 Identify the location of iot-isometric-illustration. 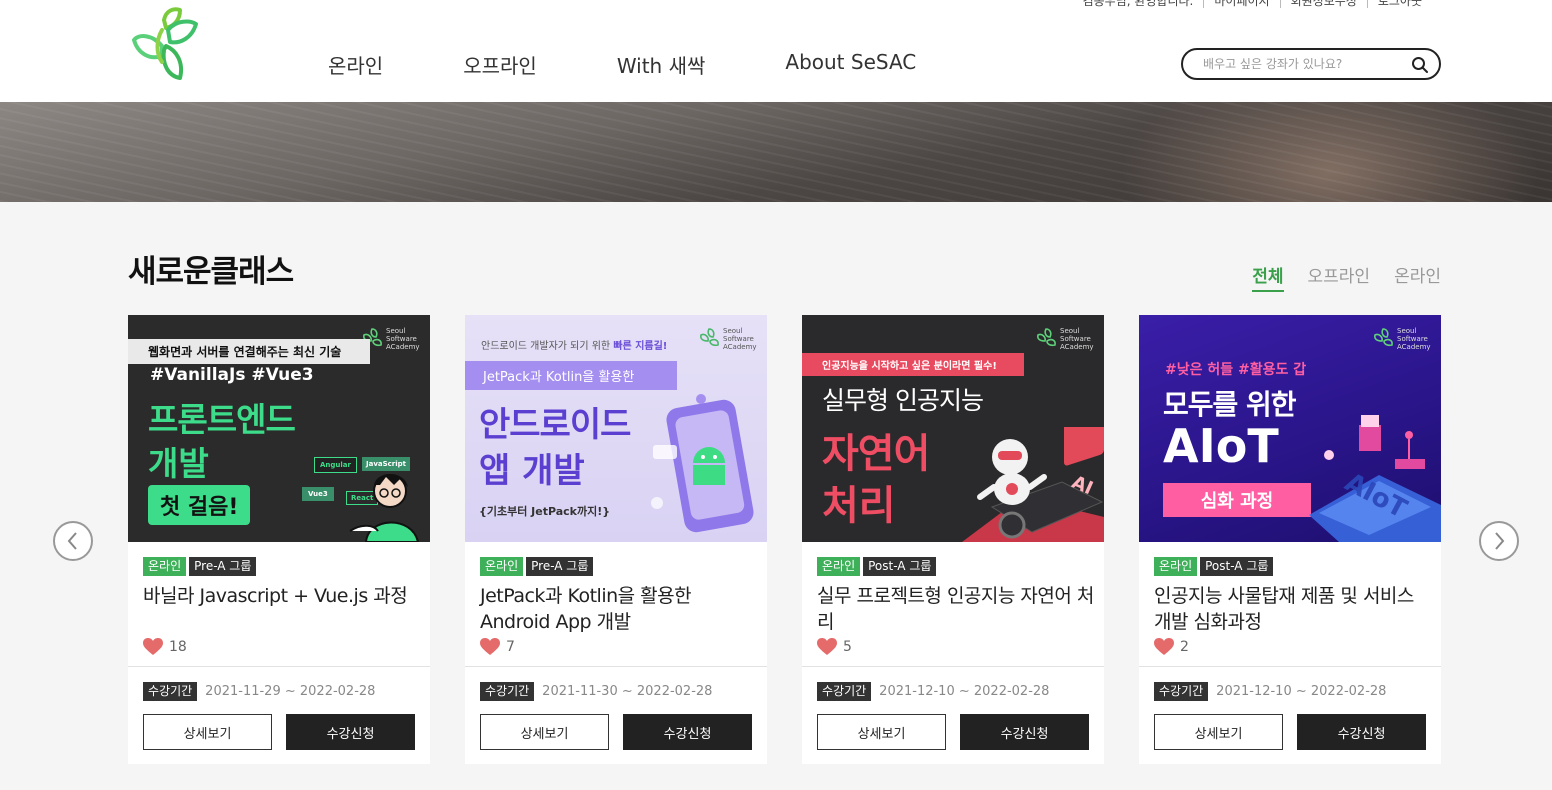
(1375, 478).